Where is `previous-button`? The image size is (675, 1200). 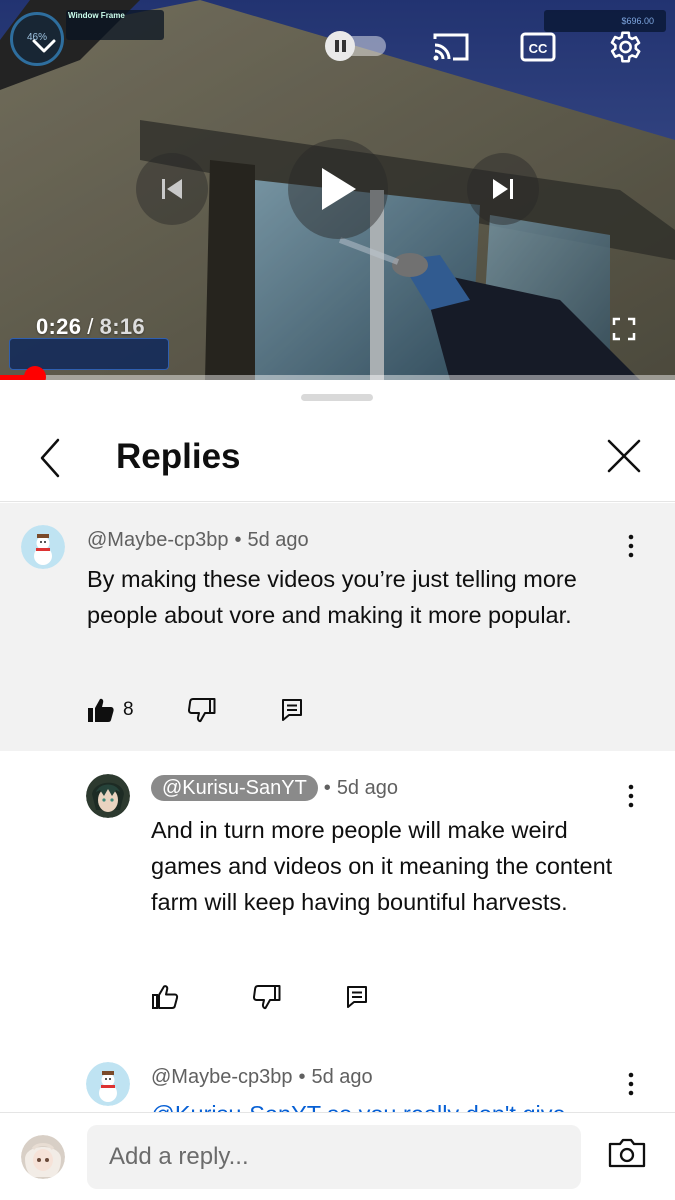
previous-button is located at coordinates (172, 189).